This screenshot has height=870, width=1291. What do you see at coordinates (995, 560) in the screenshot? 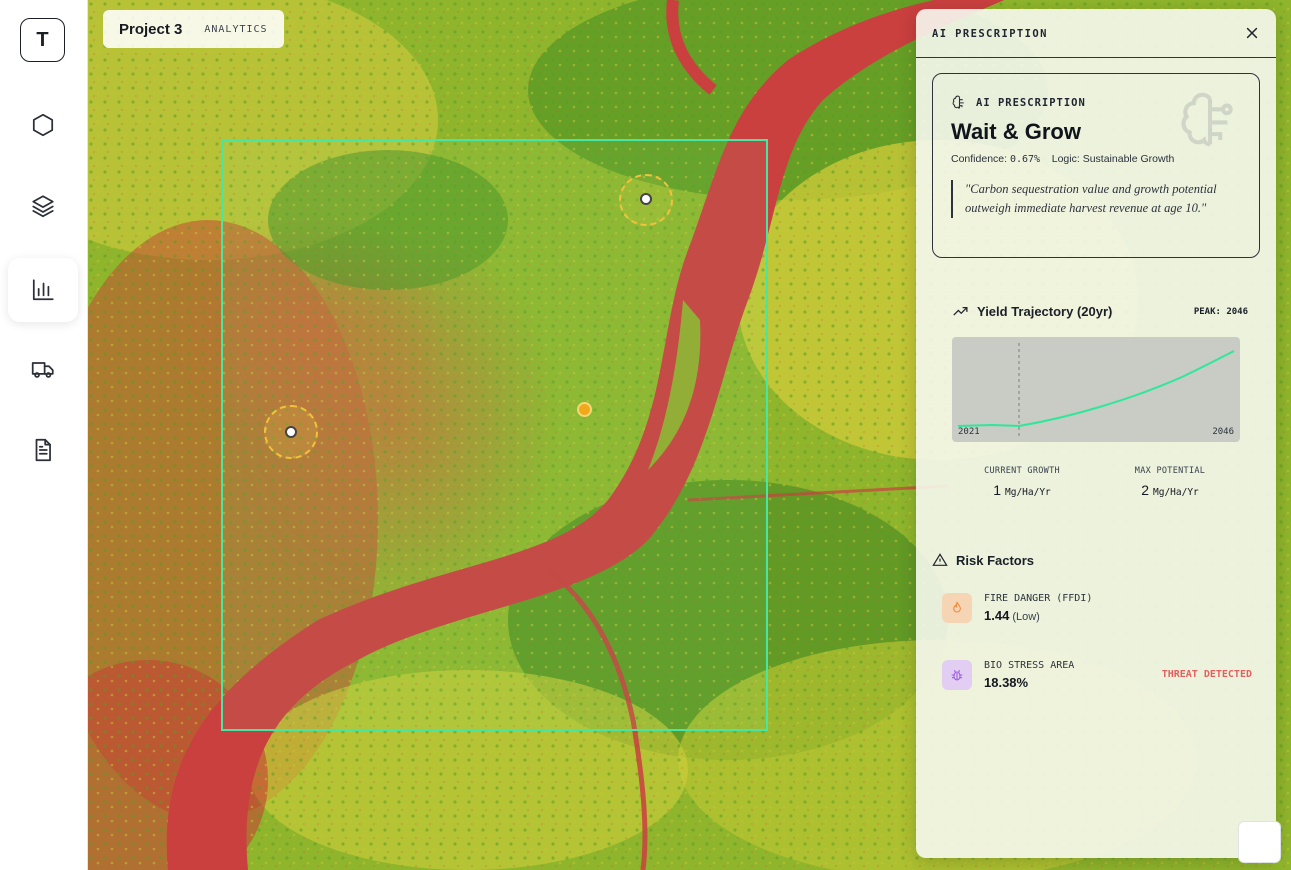
I see `risk-title: Risk Factors` at bounding box center [995, 560].